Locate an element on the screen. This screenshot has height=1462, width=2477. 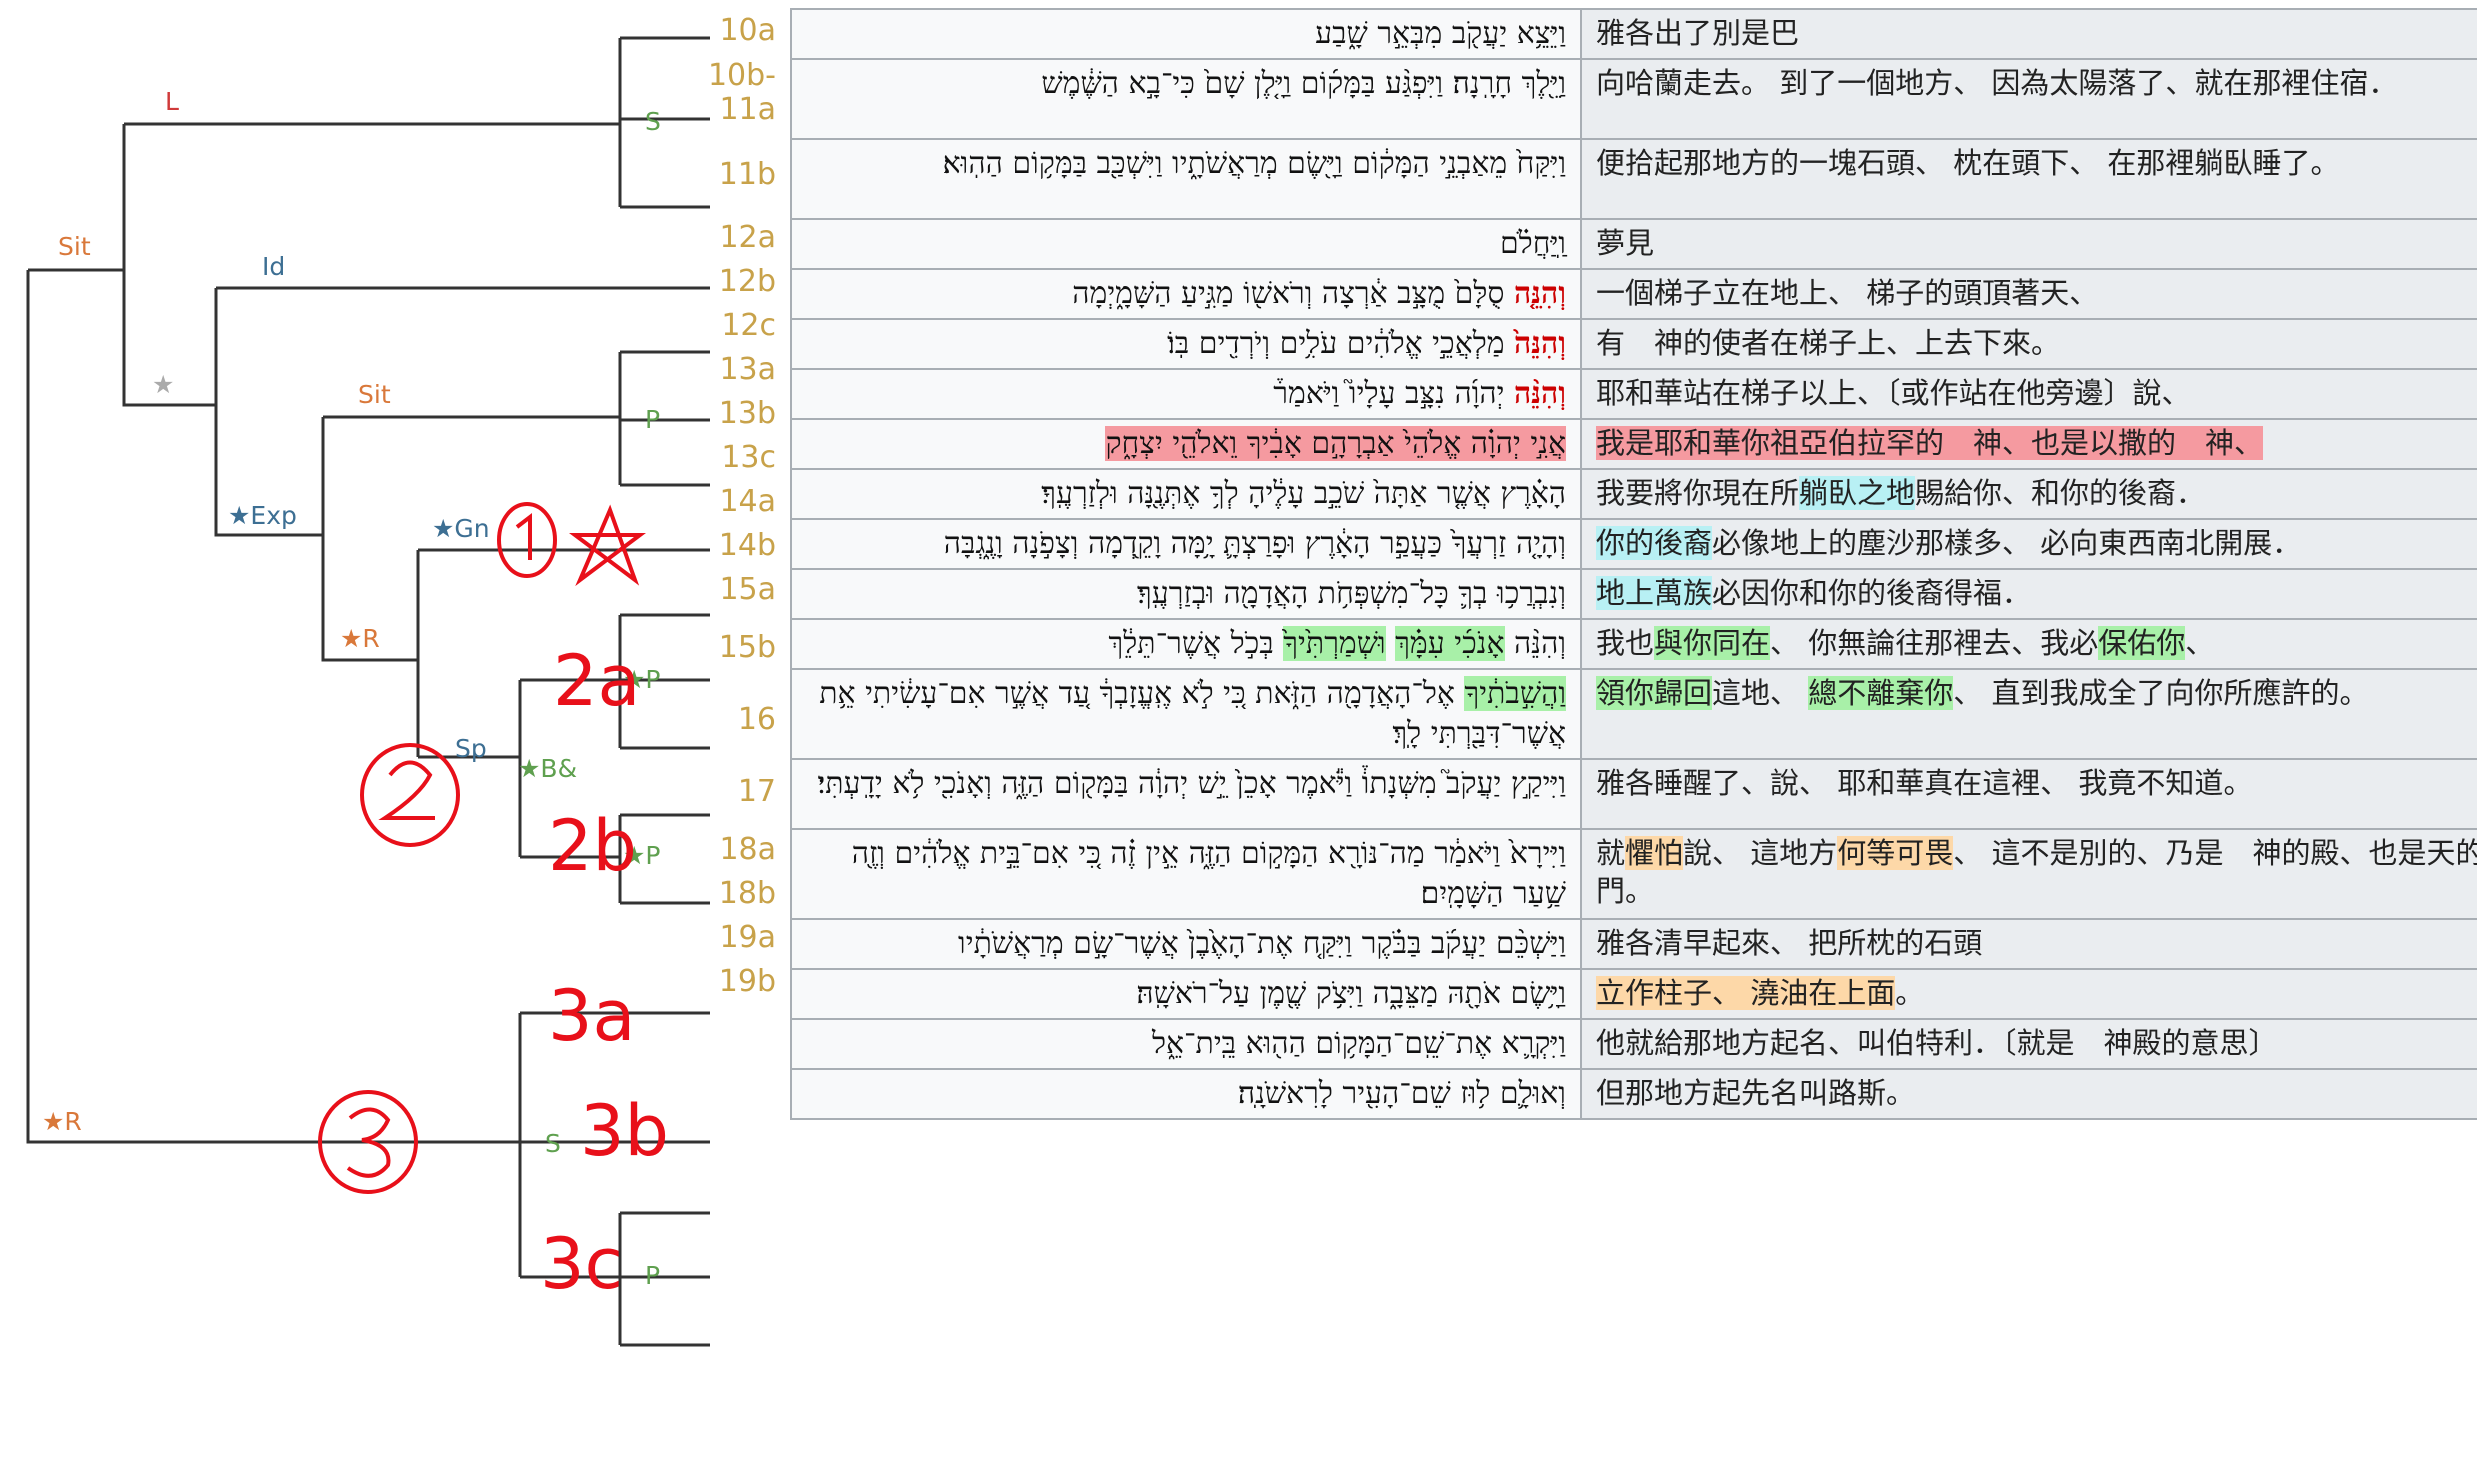
node-label-exp: ★Exp is located at coordinates (262, 515).